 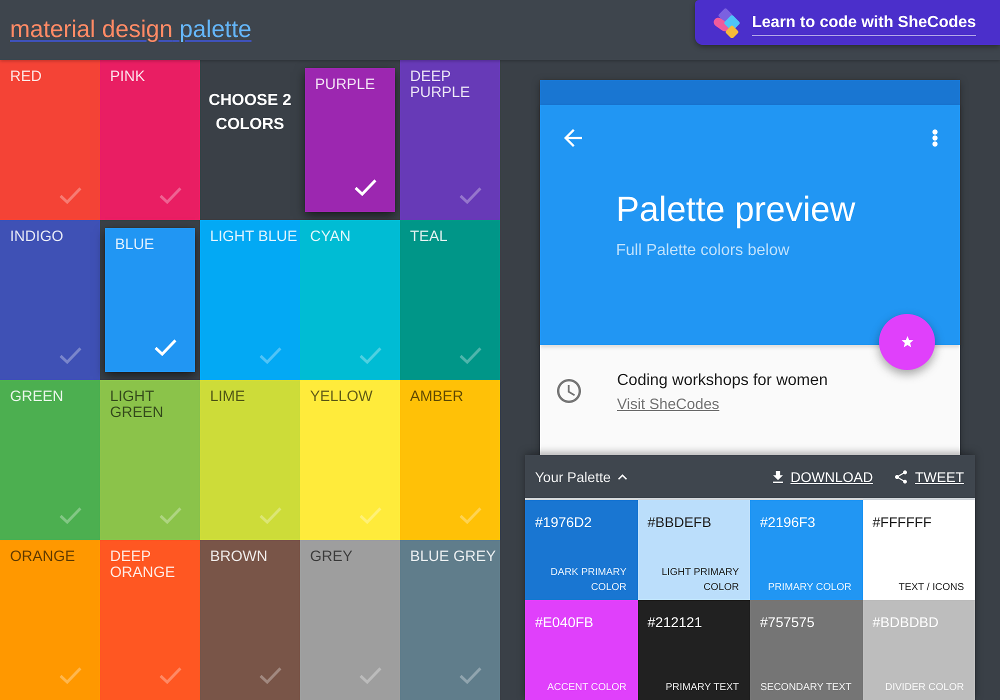 What do you see at coordinates (581, 476) in the screenshot?
I see `palette-toggle-button: Your Palette` at bounding box center [581, 476].